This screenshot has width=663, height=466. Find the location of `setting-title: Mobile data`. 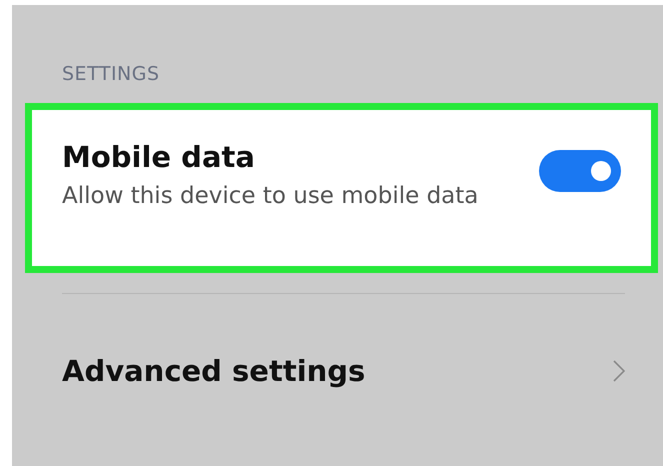

setting-title: Mobile data is located at coordinates (159, 157).